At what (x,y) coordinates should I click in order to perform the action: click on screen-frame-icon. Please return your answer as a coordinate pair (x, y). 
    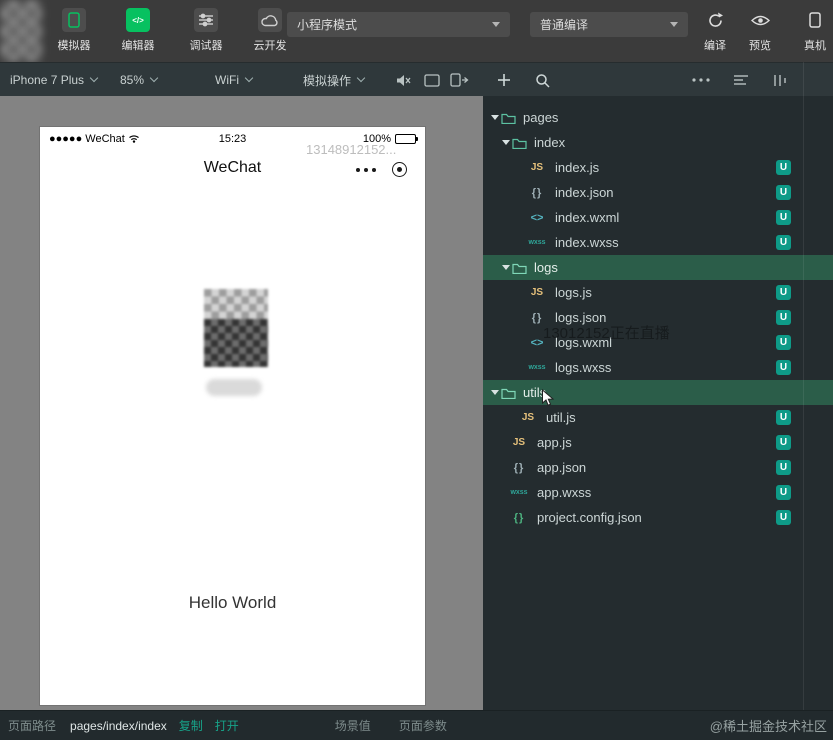
    Looking at the image, I should click on (432, 80).